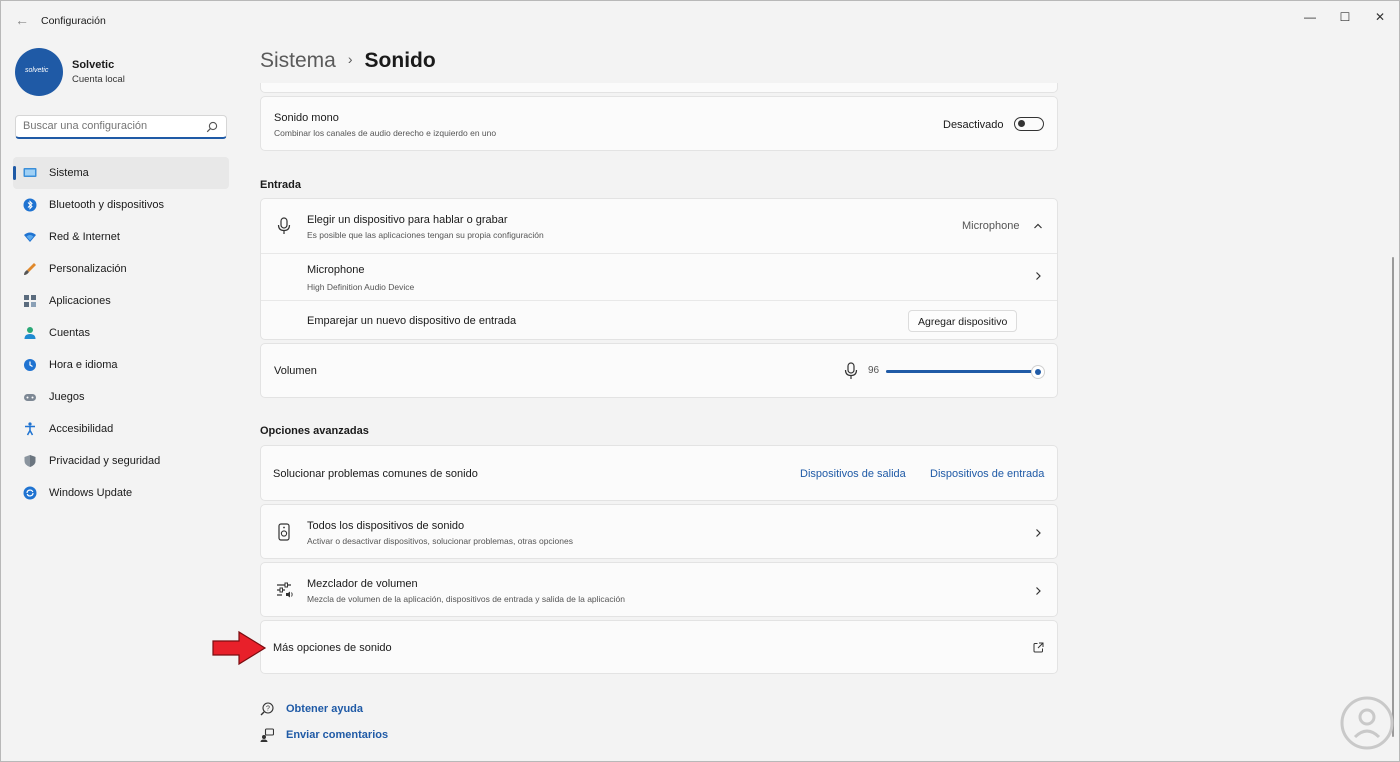  What do you see at coordinates (337, 735) in the screenshot?
I see `send-feedback-link: Enviar comentarios` at bounding box center [337, 735].